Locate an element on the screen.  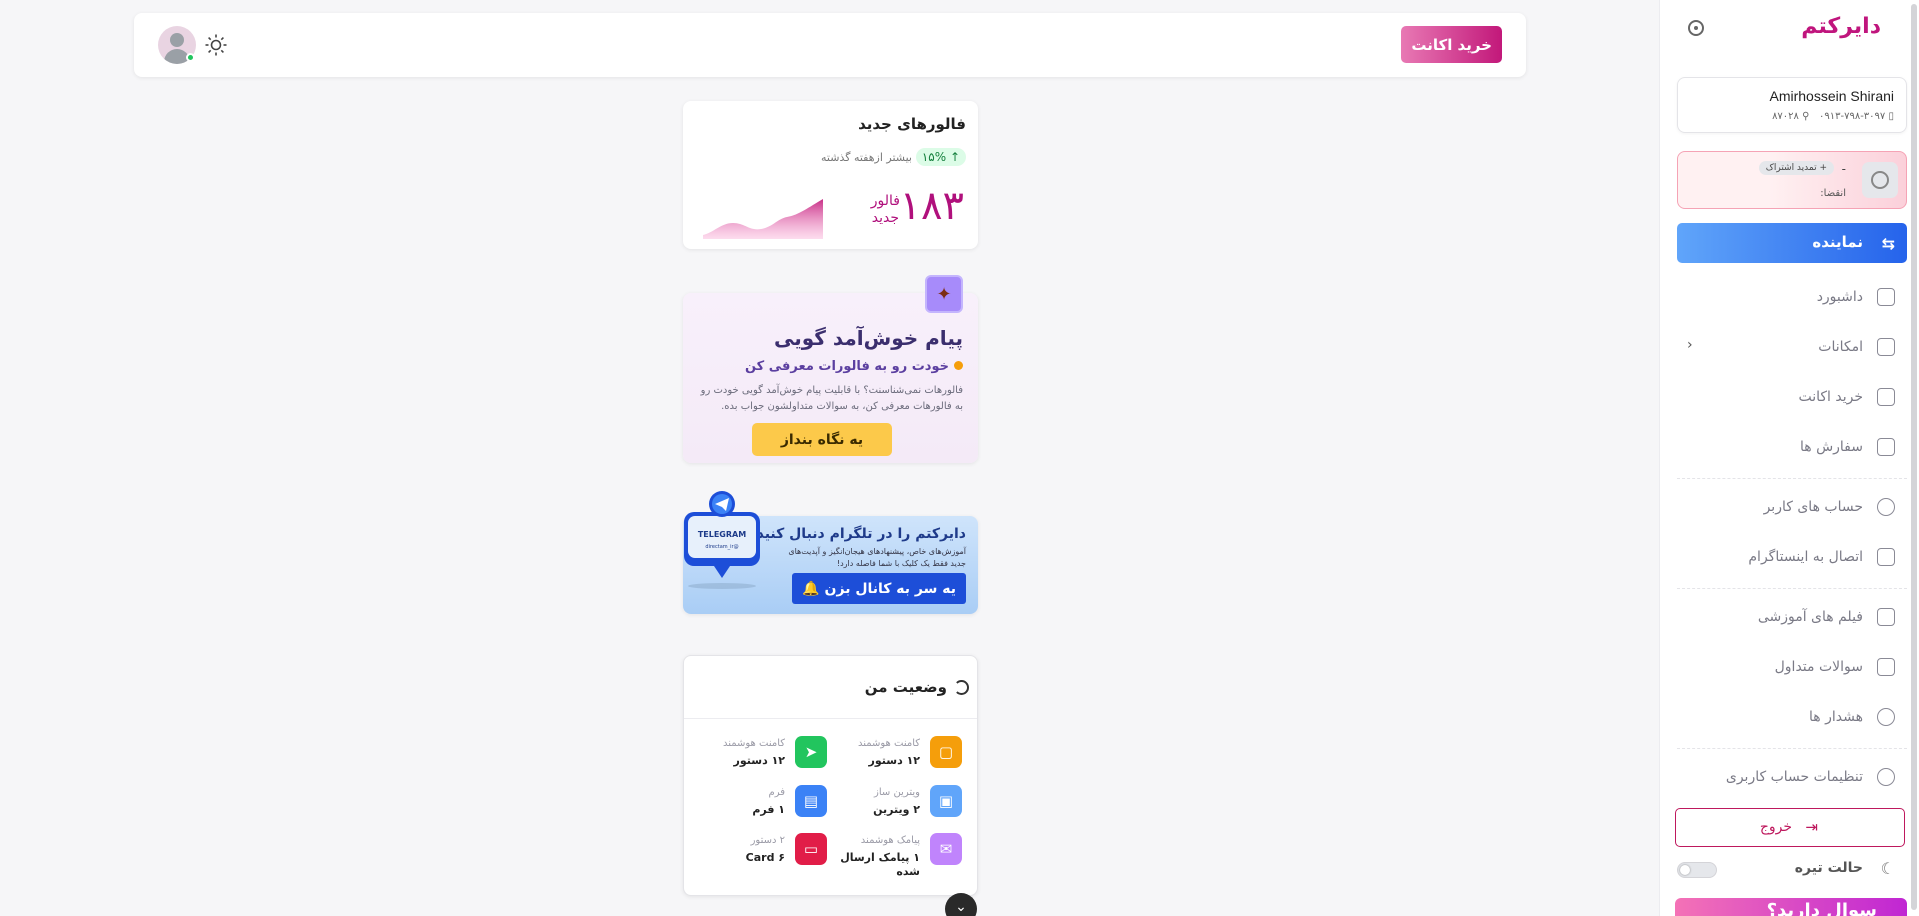
followers-count: ۱۸۳ is located at coordinates (931, 206).